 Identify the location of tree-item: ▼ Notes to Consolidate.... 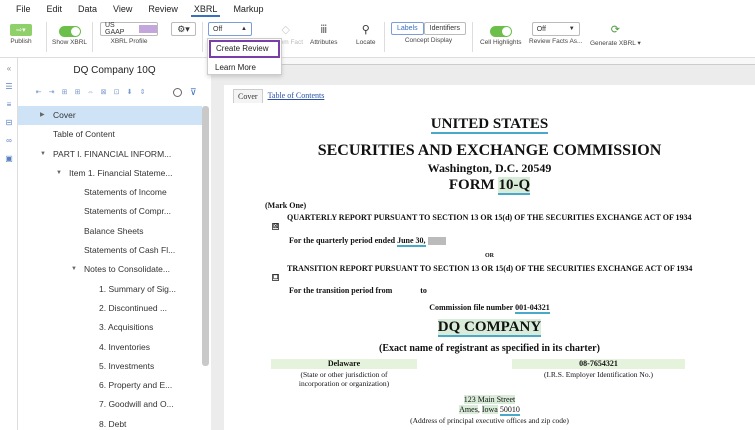
(110, 269).